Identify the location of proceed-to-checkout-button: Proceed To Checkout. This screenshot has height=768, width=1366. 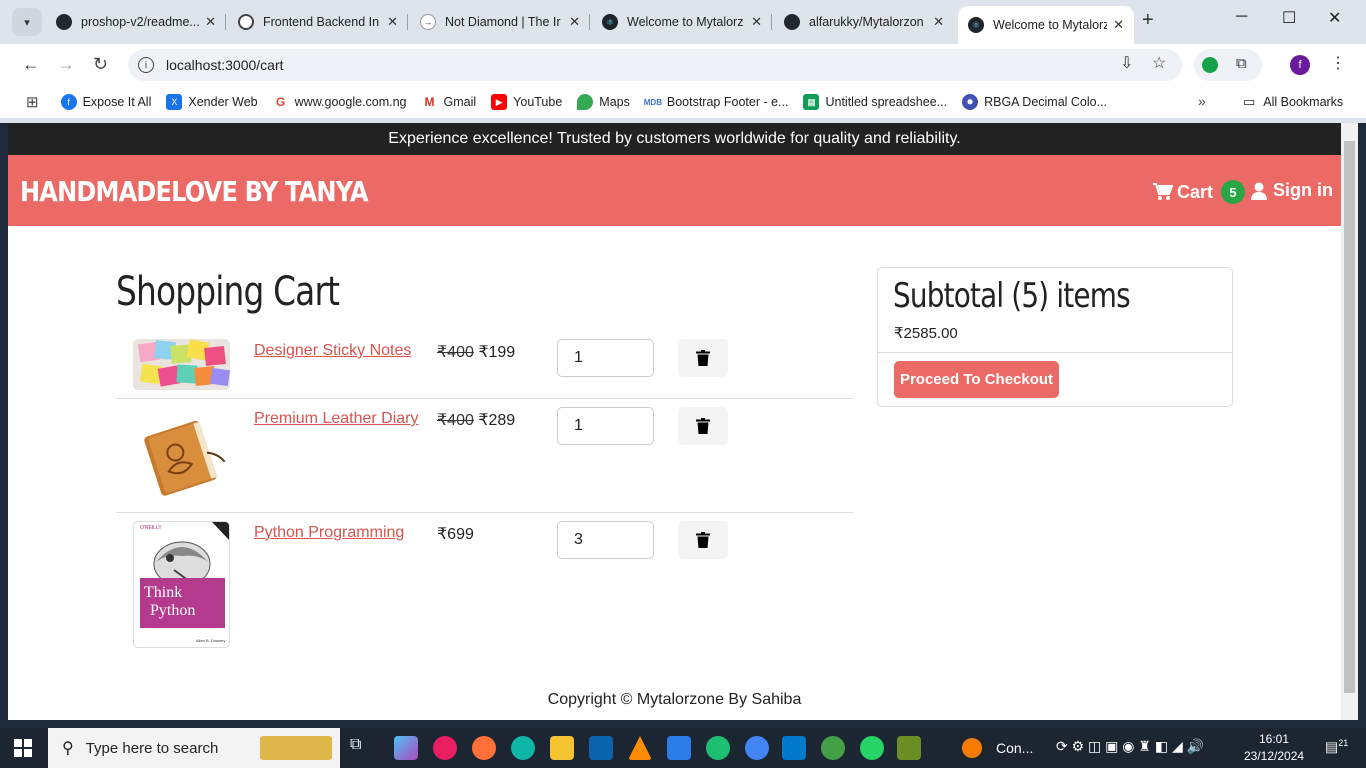
(976, 379).